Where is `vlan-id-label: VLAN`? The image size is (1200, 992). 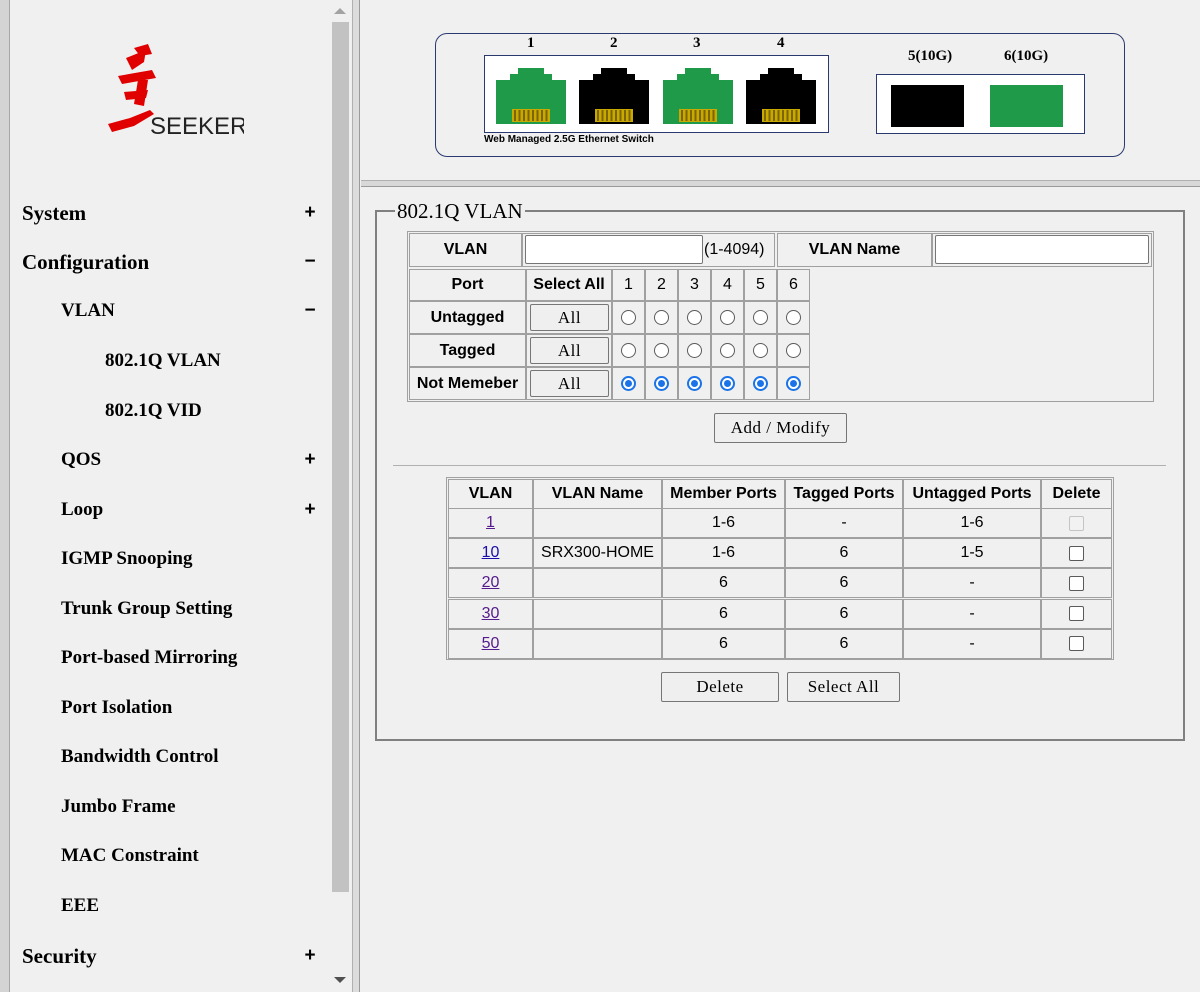 vlan-id-label: VLAN is located at coordinates (465, 250).